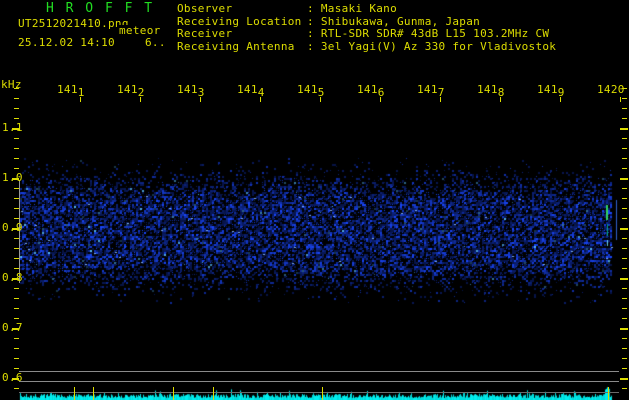 The height and width of the screenshot is (400, 629). Describe the element at coordinates (12, 377) in the screenshot. I see `freq-label: 0.6` at that location.